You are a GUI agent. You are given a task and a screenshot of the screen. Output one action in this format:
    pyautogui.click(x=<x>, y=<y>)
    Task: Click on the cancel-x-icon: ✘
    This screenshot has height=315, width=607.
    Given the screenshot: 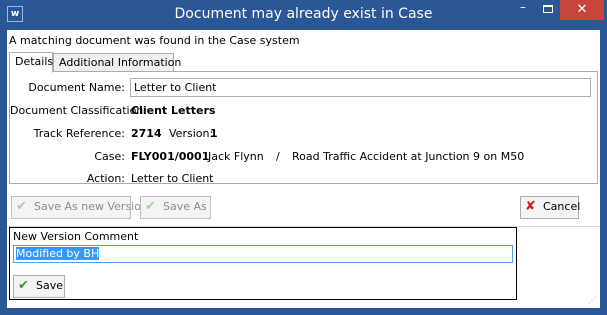 What is the action you would take?
    pyautogui.click(x=530, y=206)
    